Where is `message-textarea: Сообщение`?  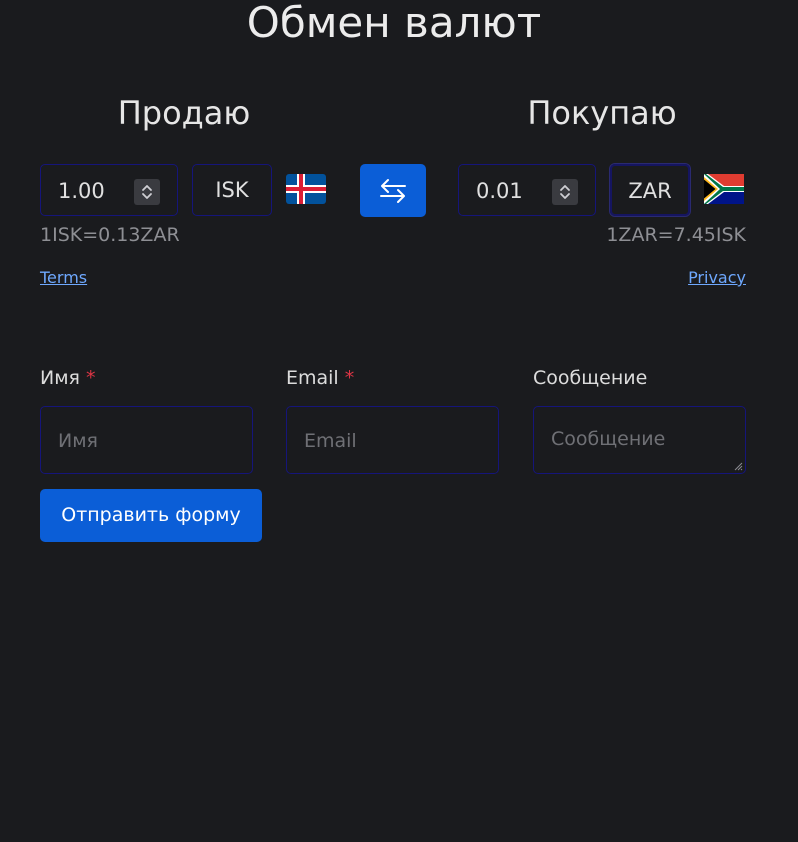
message-textarea: Сообщение is located at coordinates (639, 440).